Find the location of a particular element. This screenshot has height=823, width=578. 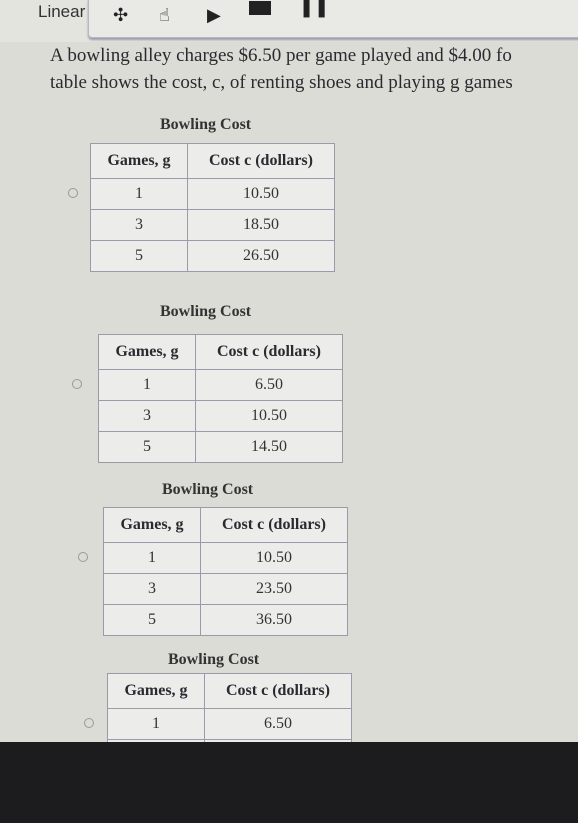

table-cell: 36.50 is located at coordinates (274, 620).